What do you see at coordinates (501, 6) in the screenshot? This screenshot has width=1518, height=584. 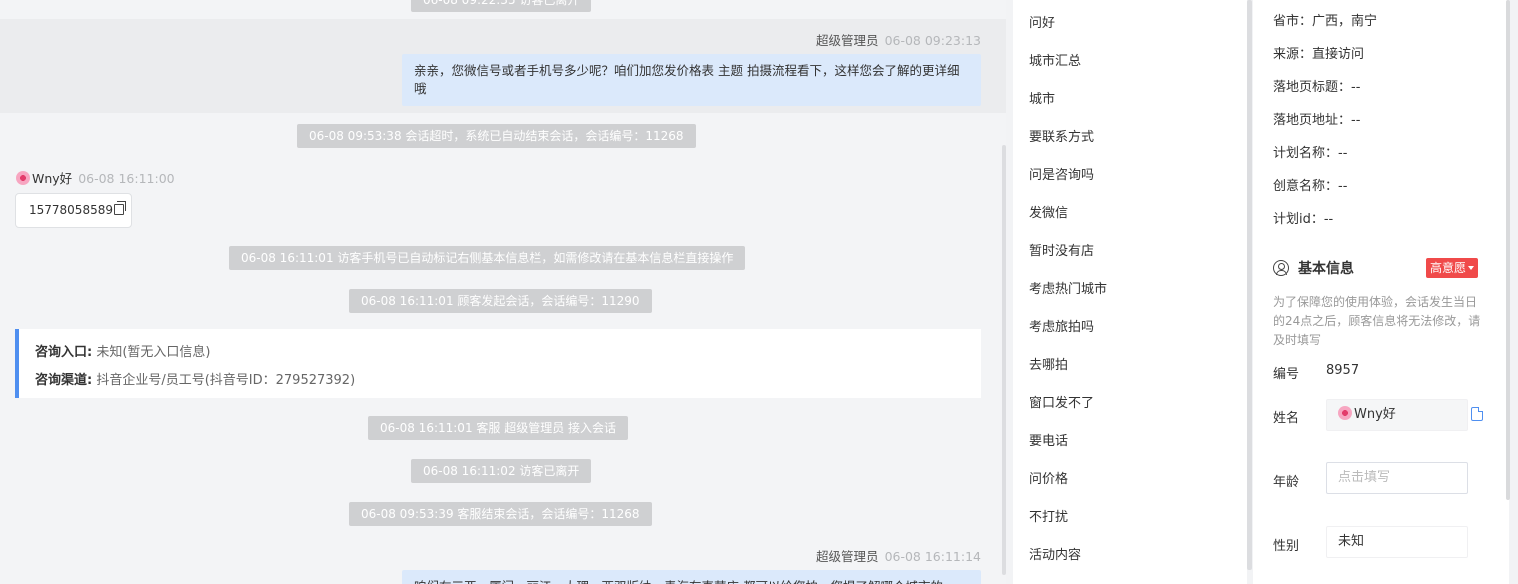 I see `system-message: 06-08 09:22:35 访客已离开` at bounding box center [501, 6].